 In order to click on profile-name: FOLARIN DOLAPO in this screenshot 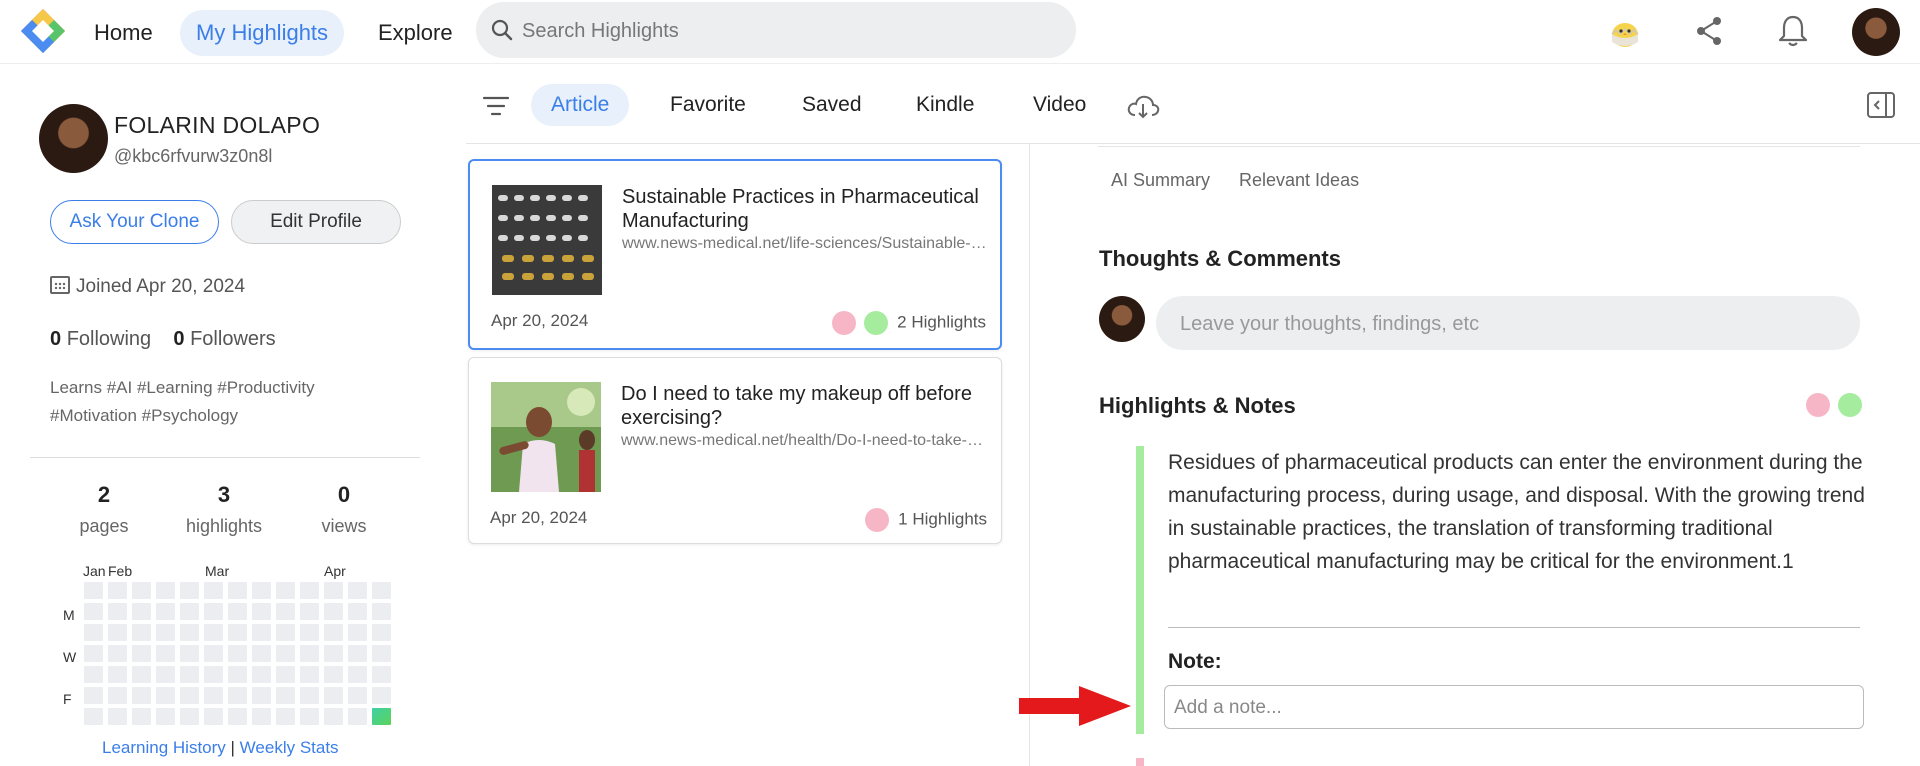, I will do `click(217, 125)`.